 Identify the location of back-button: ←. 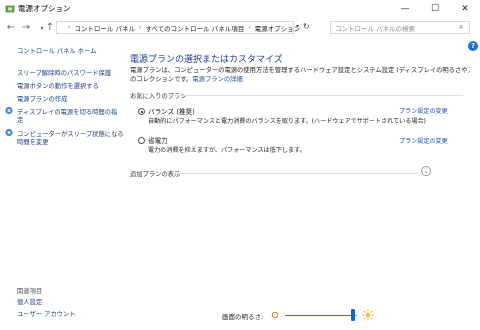
(11, 27).